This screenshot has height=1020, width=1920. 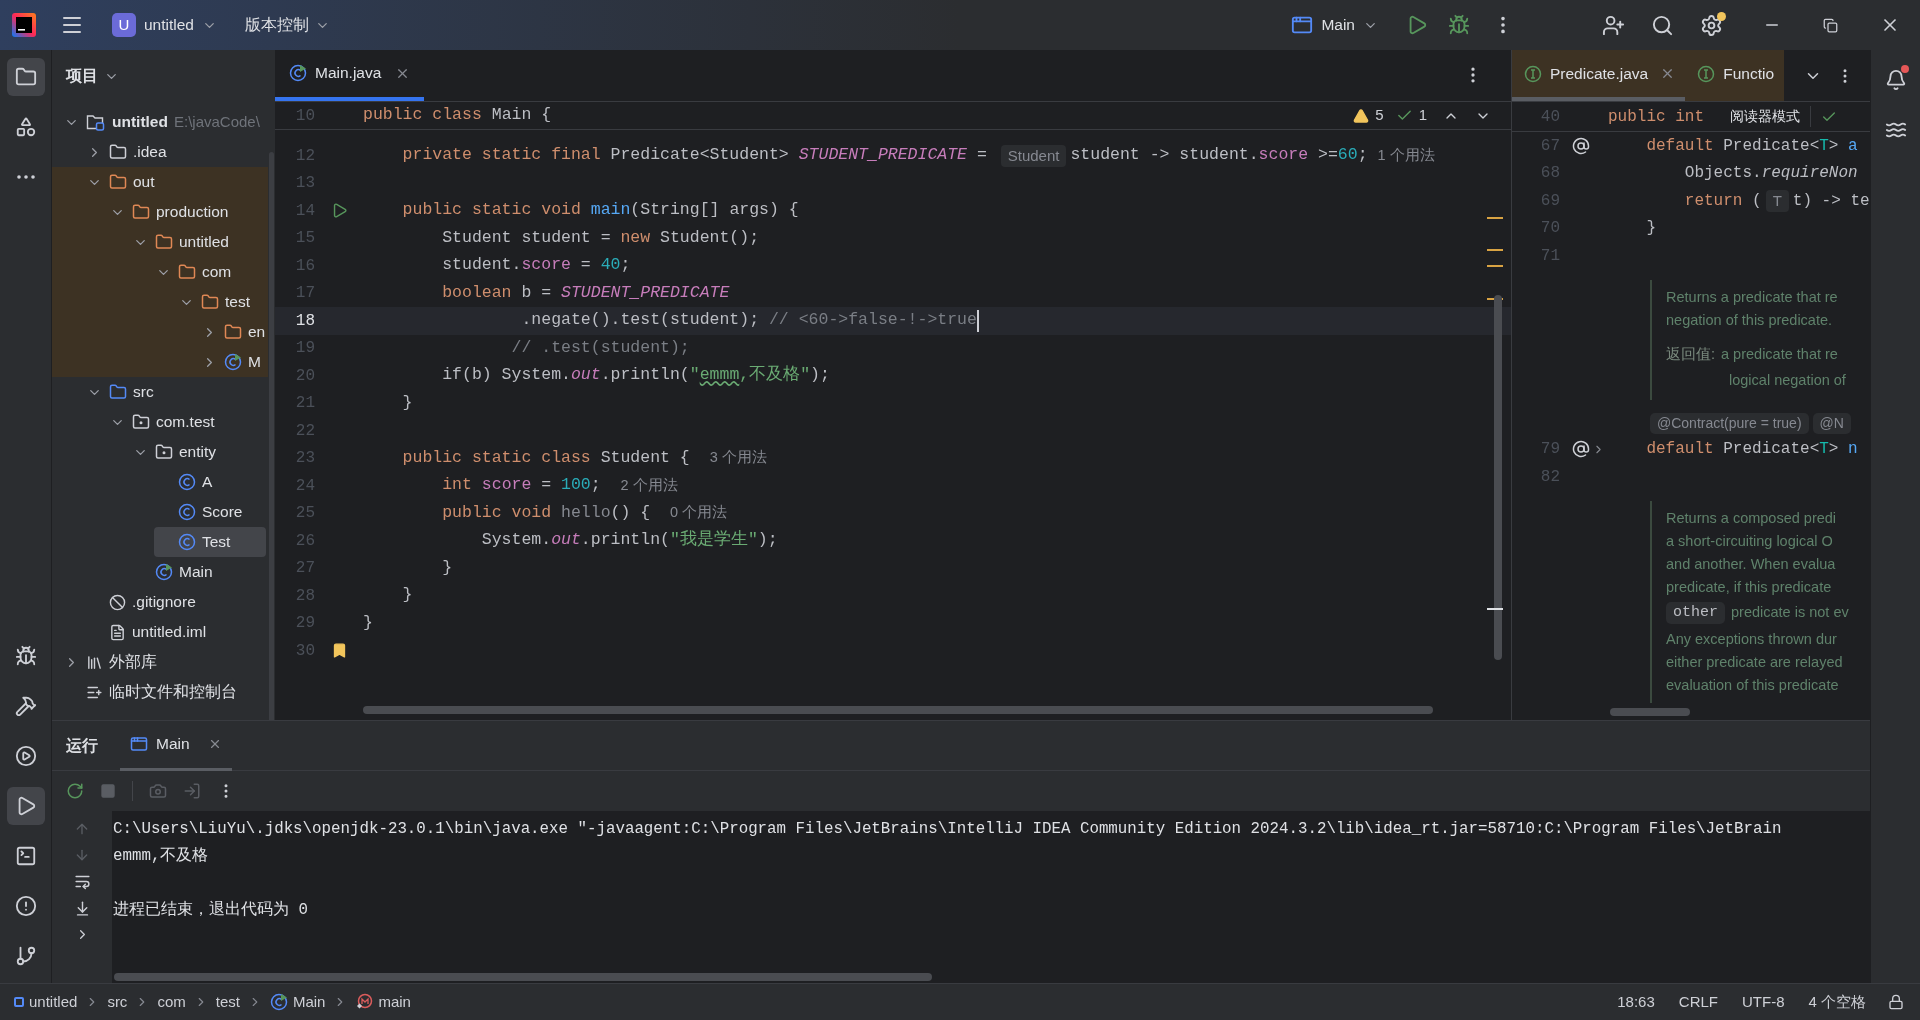 I want to click on annotation-hint: @N, so click(x=1831, y=423).